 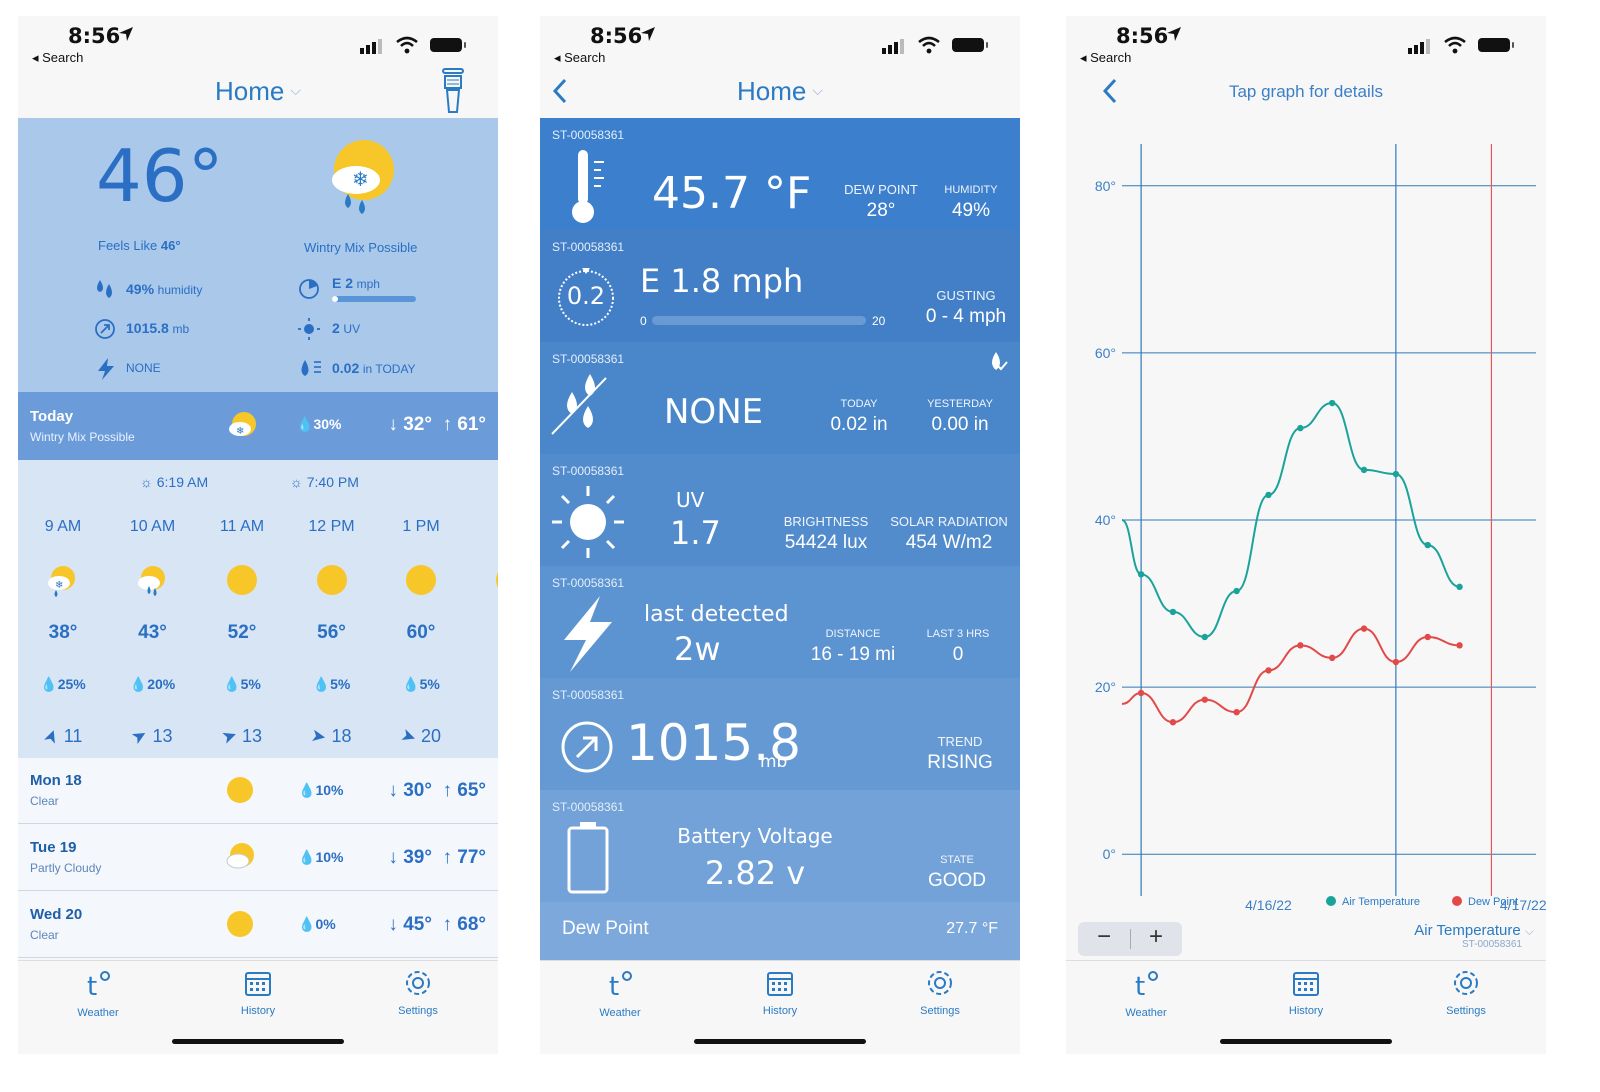 What do you see at coordinates (418, 1011) in the screenshot?
I see `tab-label: Settings` at bounding box center [418, 1011].